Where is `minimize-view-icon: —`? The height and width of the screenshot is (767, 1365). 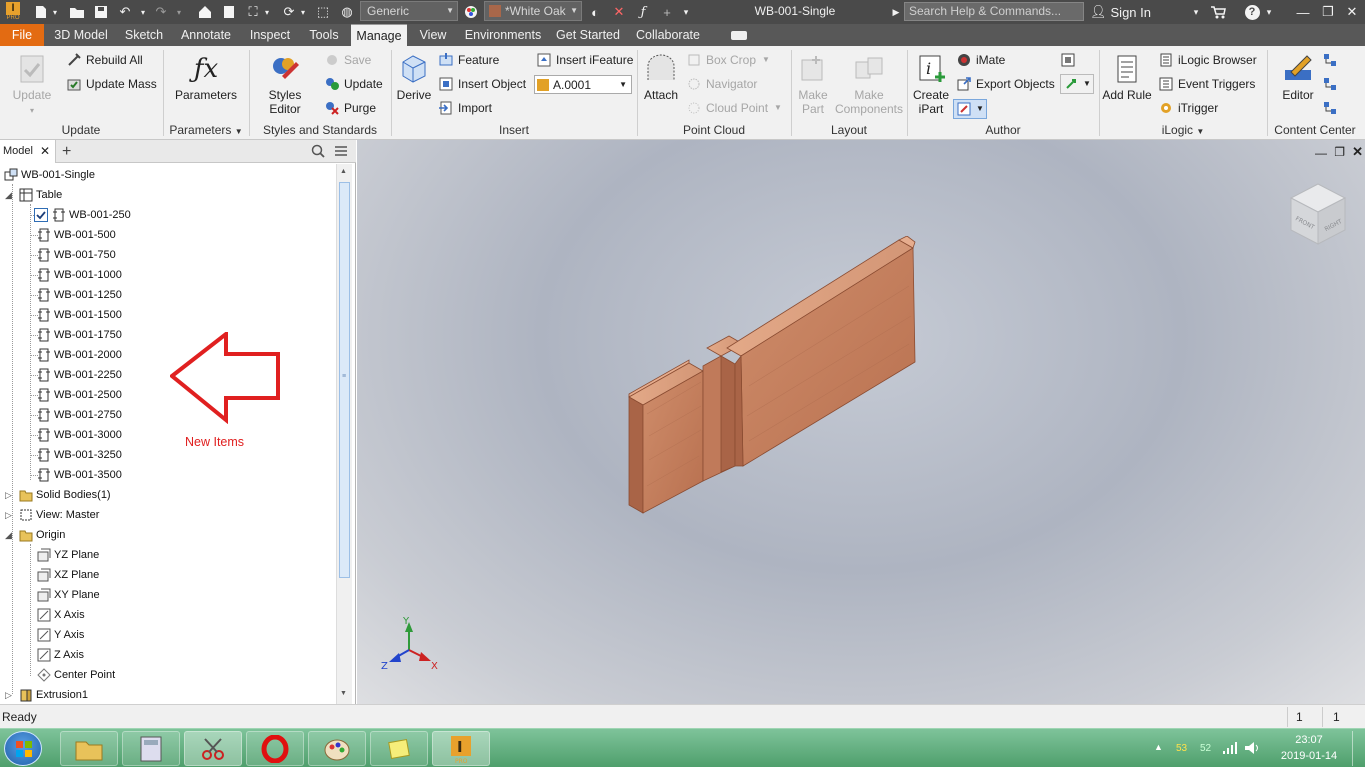
minimize-view-icon: — is located at coordinates (1321, 153).